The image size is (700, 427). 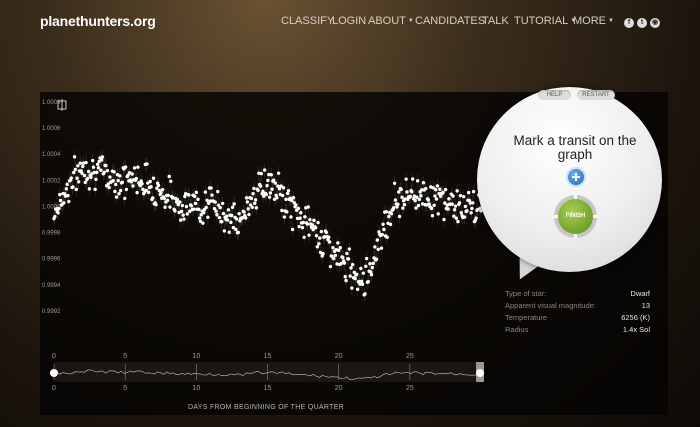 What do you see at coordinates (575, 147) in the screenshot?
I see `instruction-text: Mark a transit on the graph` at bounding box center [575, 147].